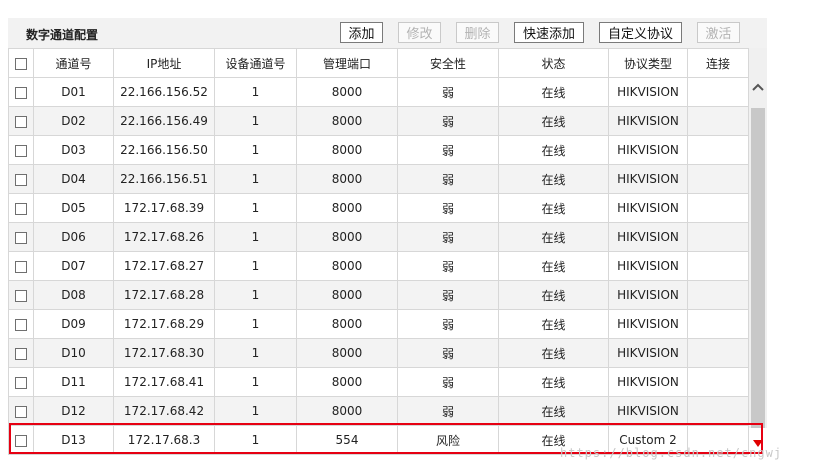 This screenshot has width=830, height=473. What do you see at coordinates (73, 92) in the screenshot?
I see `cell-channel: D01` at bounding box center [73, 92].